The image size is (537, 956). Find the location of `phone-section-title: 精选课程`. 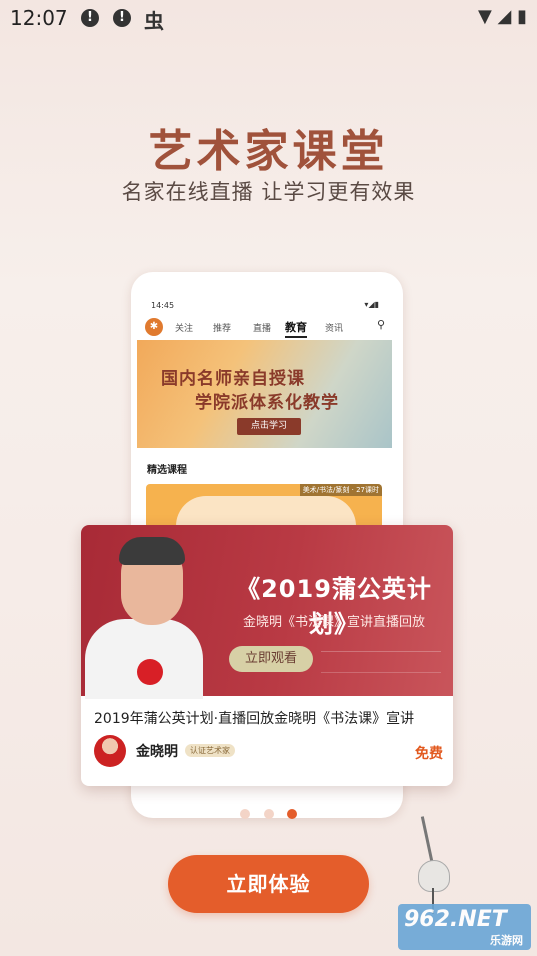

phone-section-title: 精选课程 is located at coordinates (167, 470).